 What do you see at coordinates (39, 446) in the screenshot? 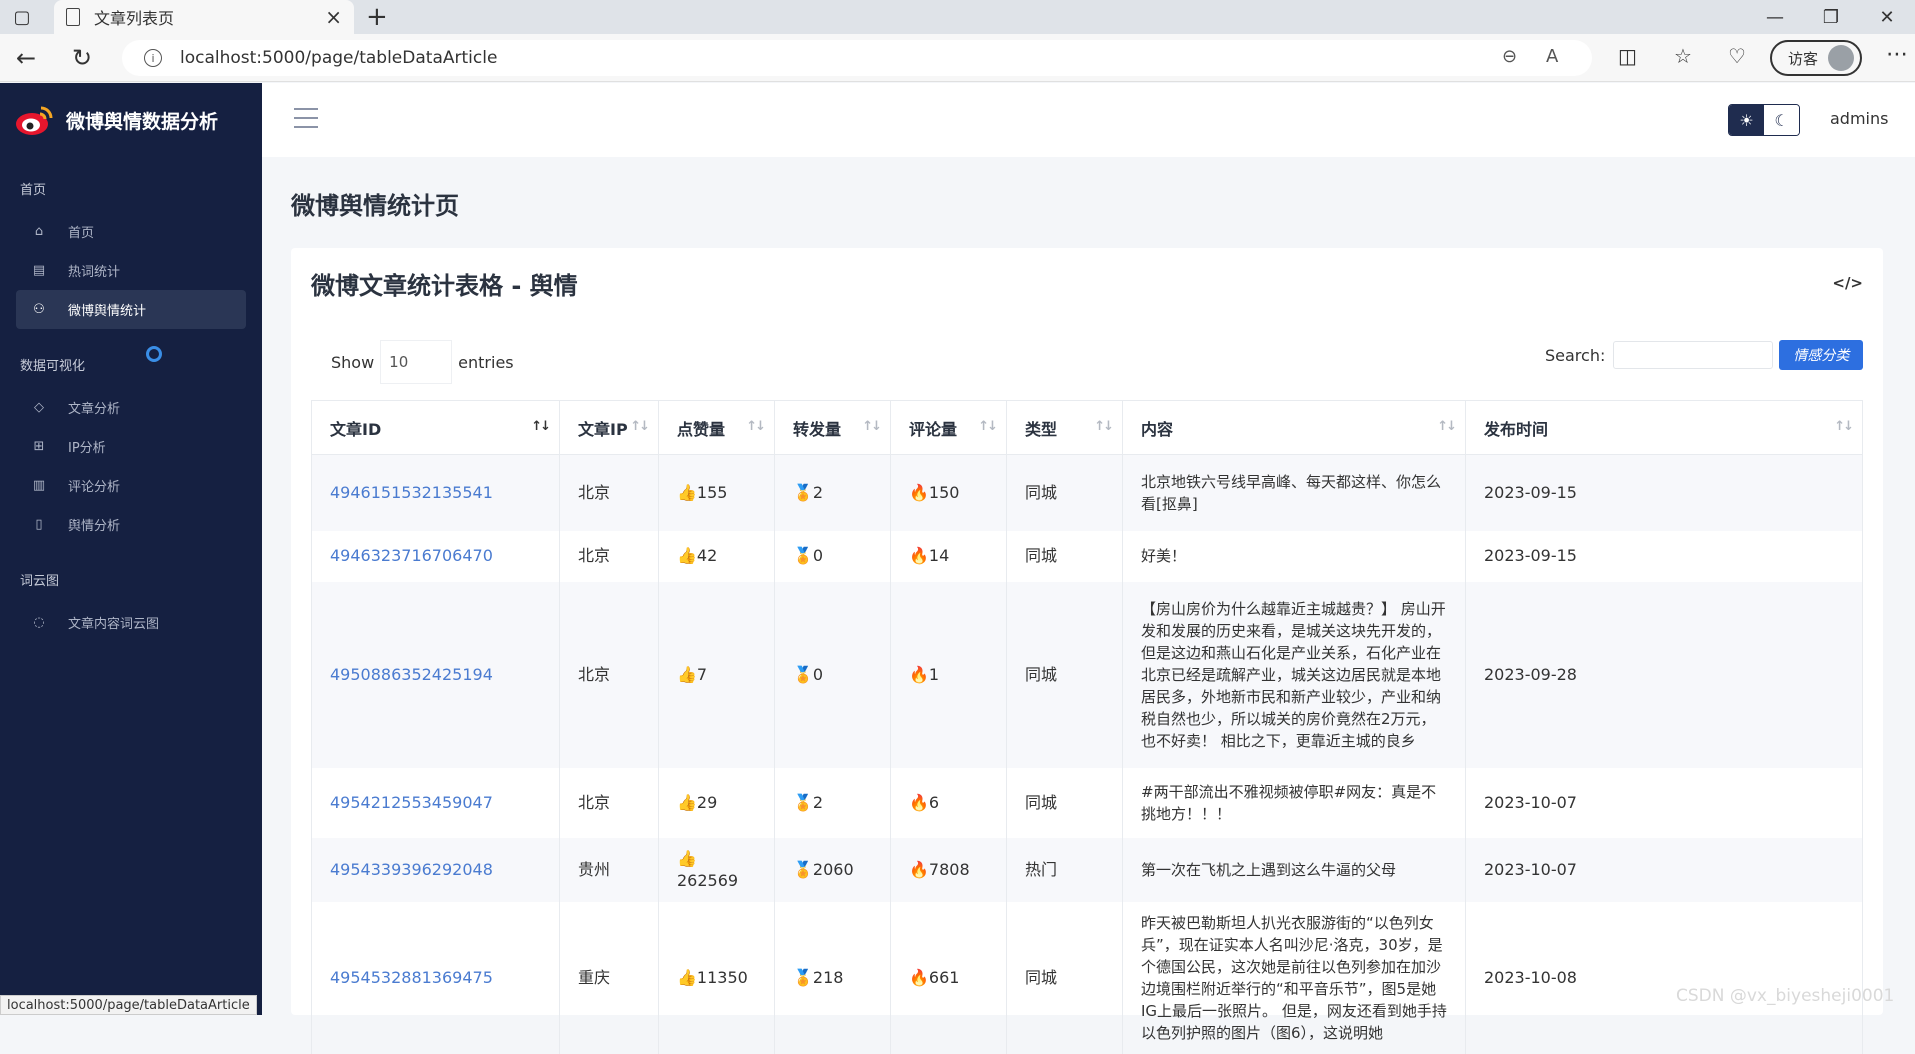
I see `cart-icon: ⊞` at bounding box center [39, 446].